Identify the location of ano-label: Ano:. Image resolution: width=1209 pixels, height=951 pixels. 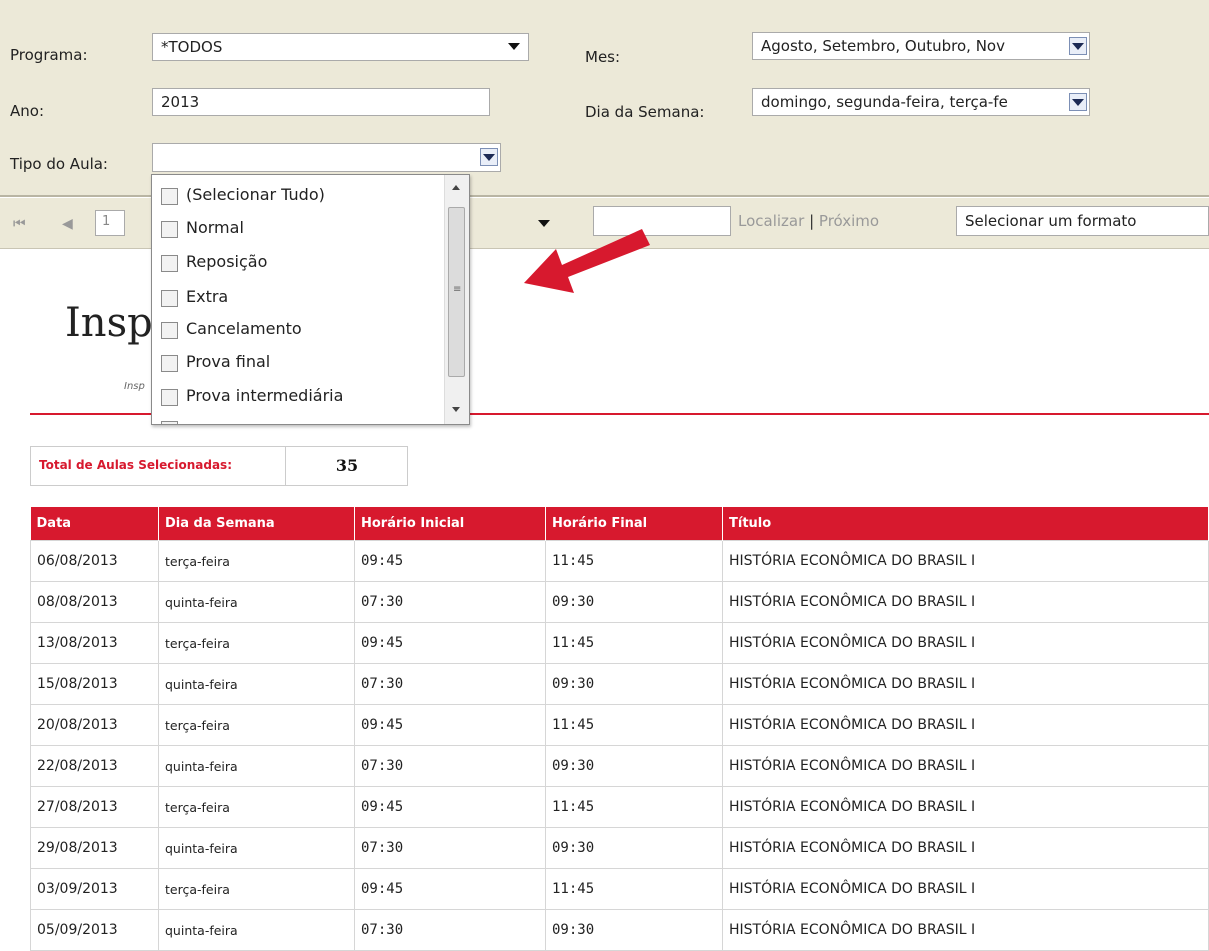
(27, 111).